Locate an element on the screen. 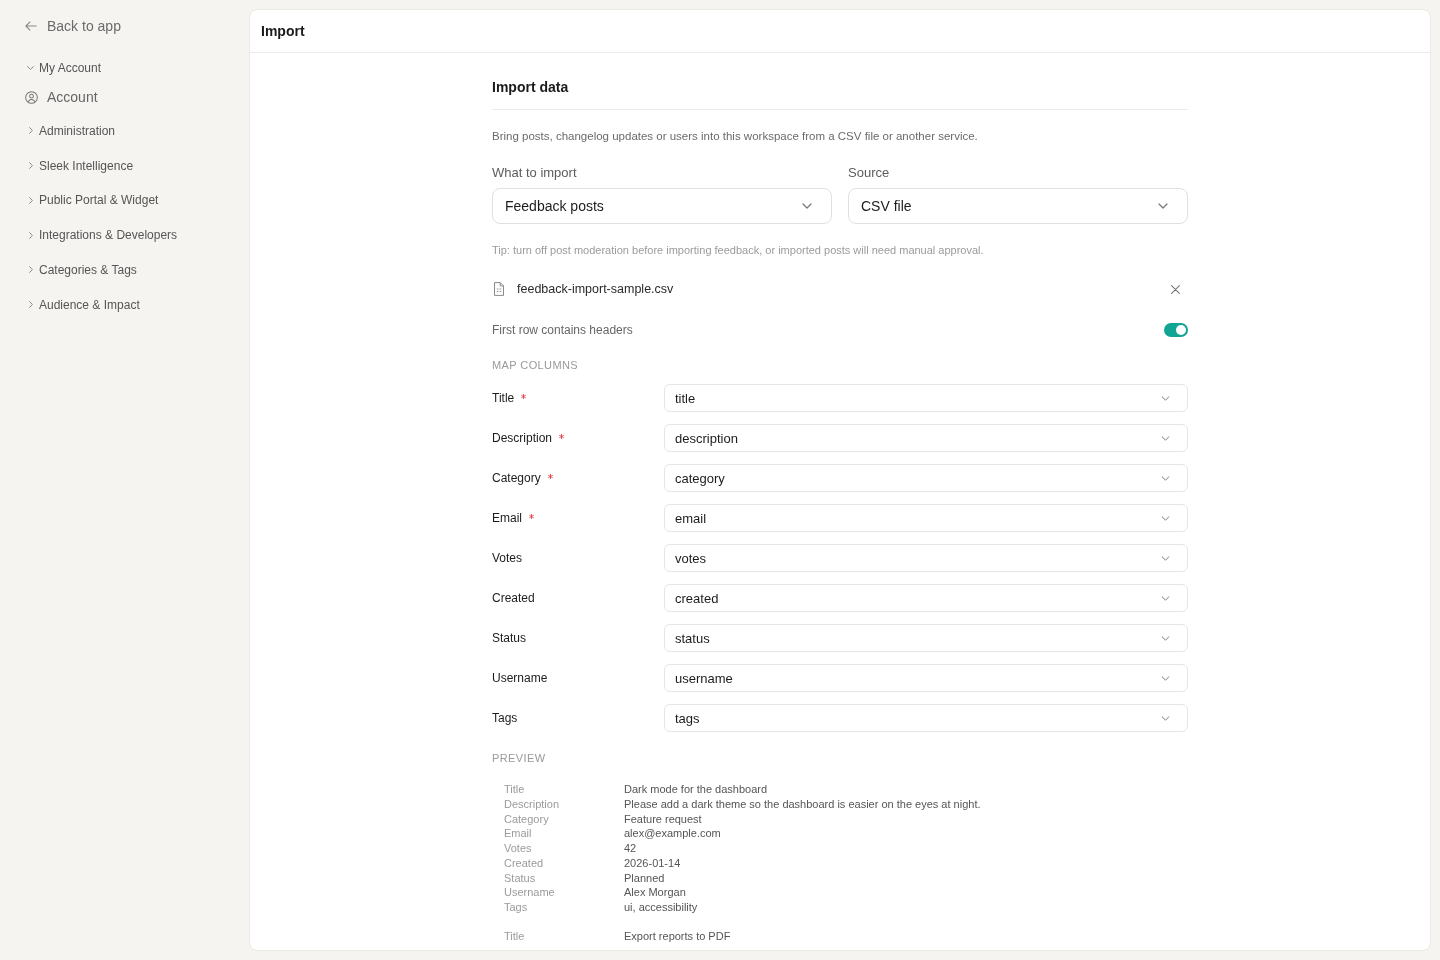  sidebar-group: Administration is located at coordinates (70, 130).